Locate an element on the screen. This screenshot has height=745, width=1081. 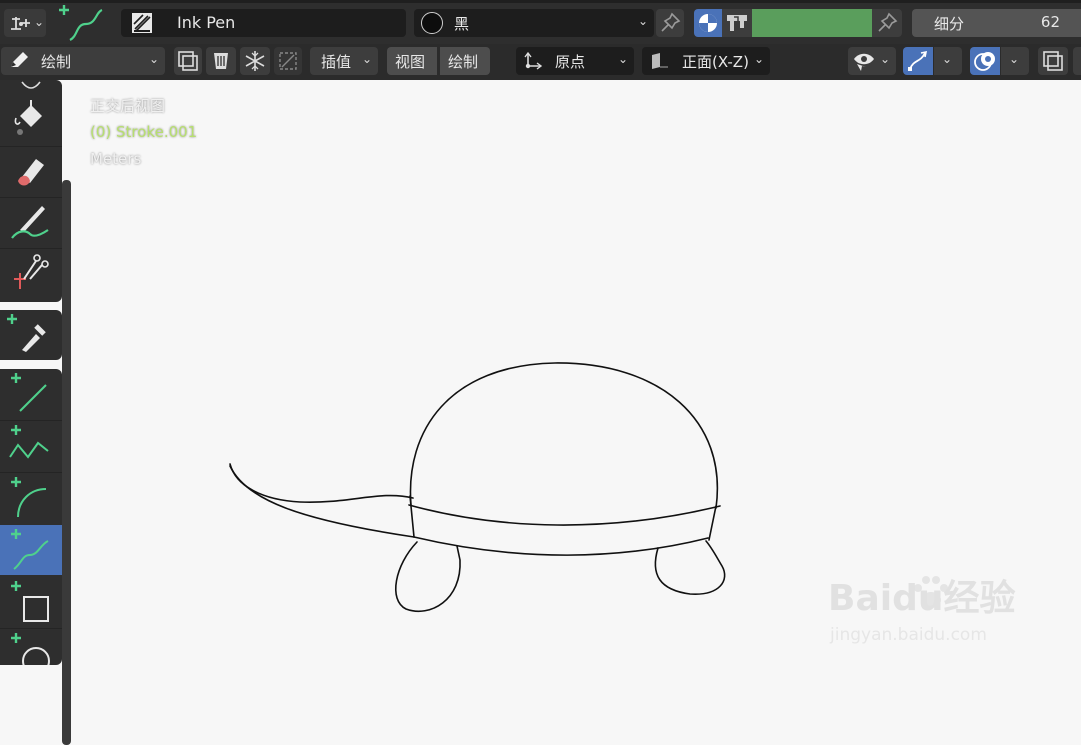
eye-icon is located at coordinates (864, 62).